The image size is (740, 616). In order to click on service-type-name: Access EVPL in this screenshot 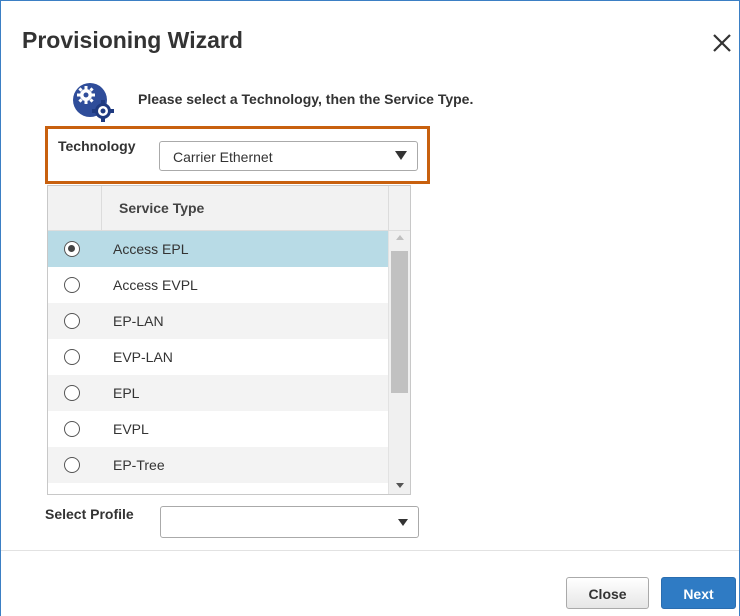, I will do `click(155, 285)`.